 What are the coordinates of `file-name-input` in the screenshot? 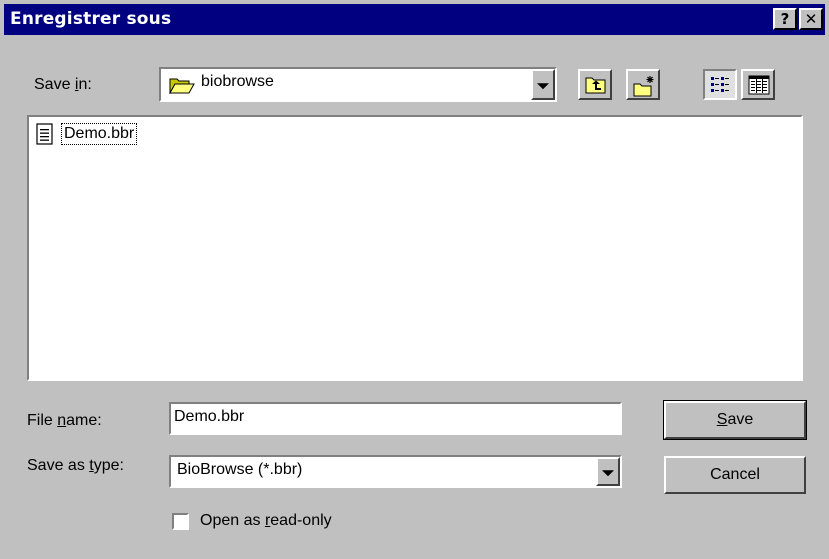 It's located at (394, 417).